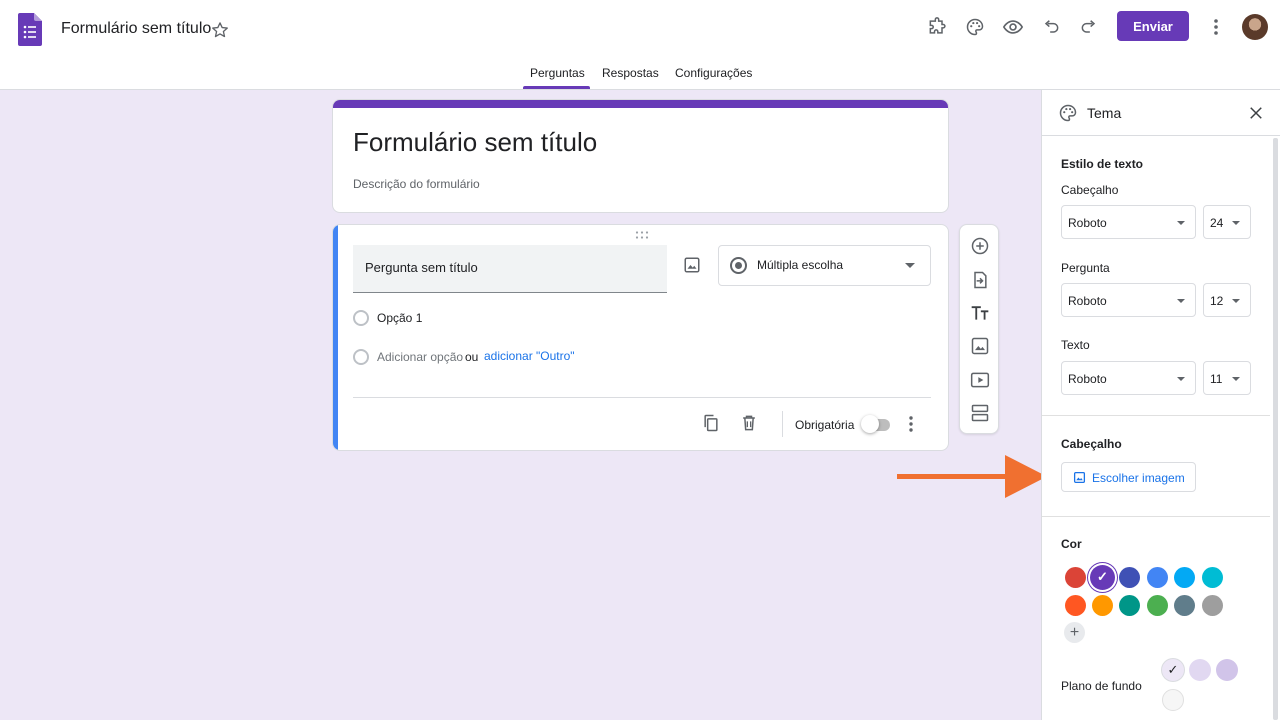  What do you see at coordinates (1075, 345) in the screenshot?
I see `text-font-label: Texto` at bounding box center [1075, 345].